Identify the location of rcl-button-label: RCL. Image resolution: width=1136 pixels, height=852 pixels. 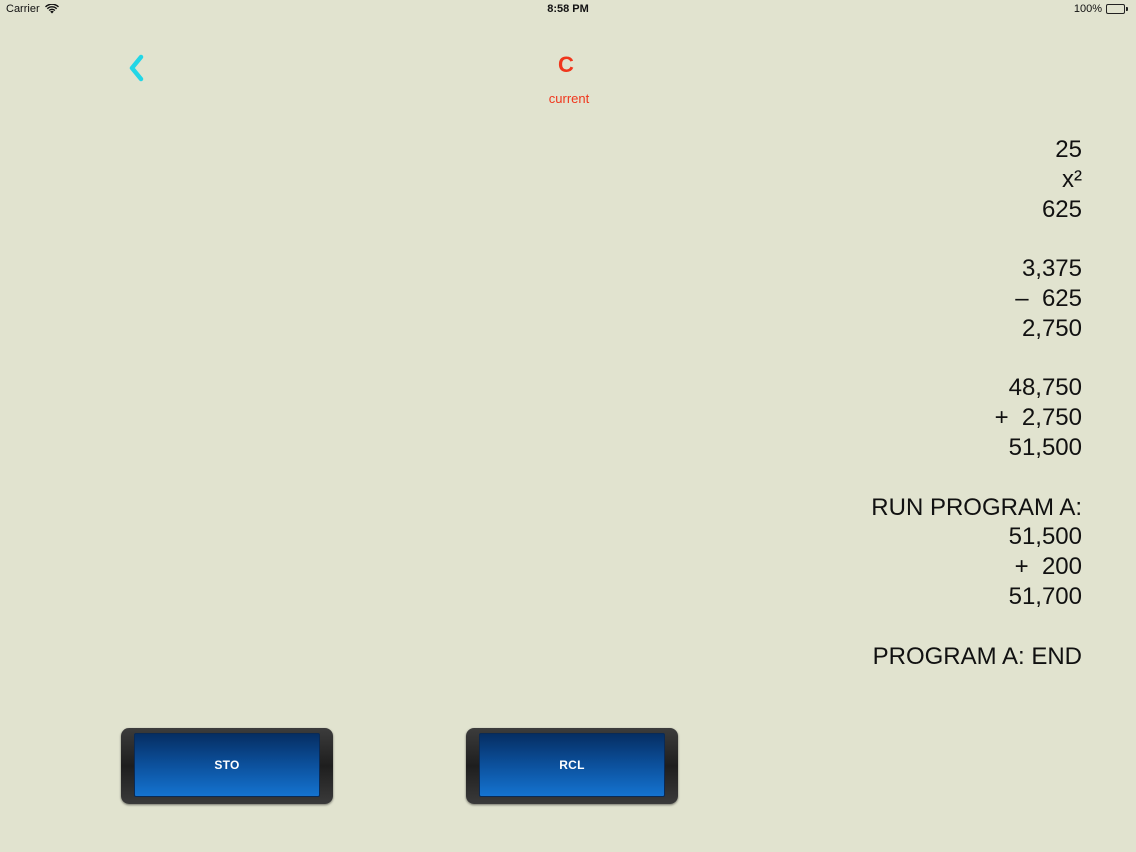
(572, 765).